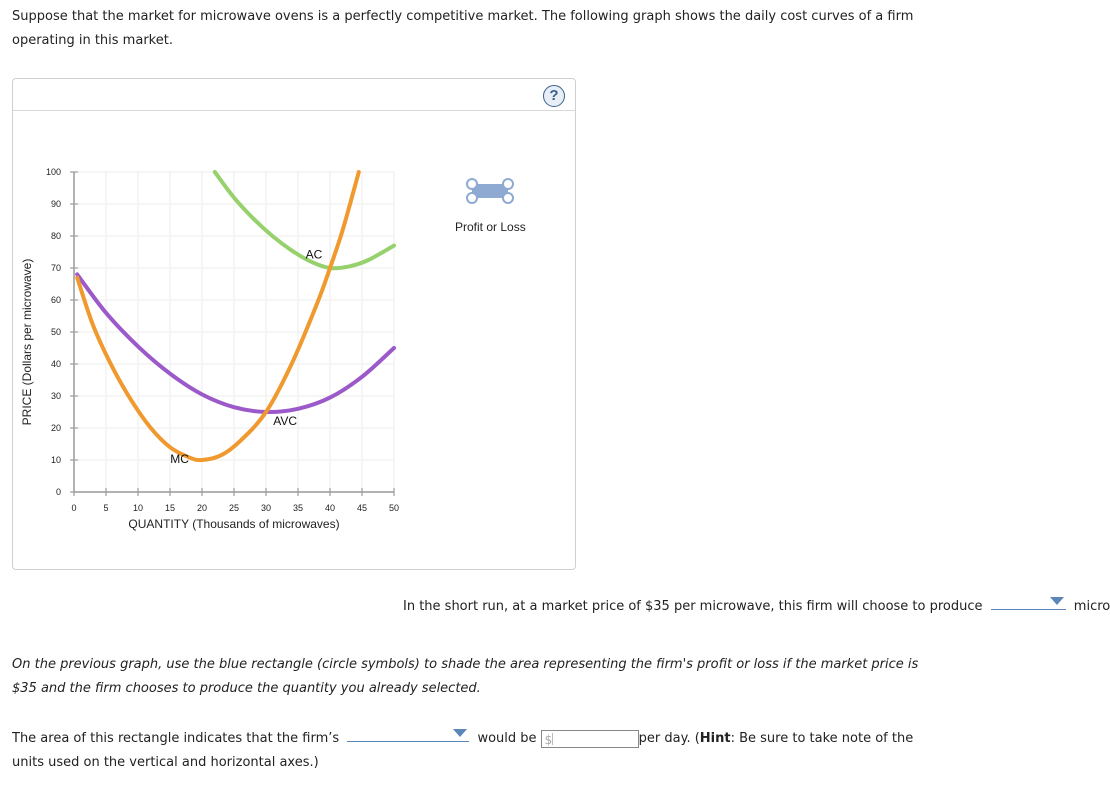  I want to click on y-tick-label: 80, so click(56, 236).